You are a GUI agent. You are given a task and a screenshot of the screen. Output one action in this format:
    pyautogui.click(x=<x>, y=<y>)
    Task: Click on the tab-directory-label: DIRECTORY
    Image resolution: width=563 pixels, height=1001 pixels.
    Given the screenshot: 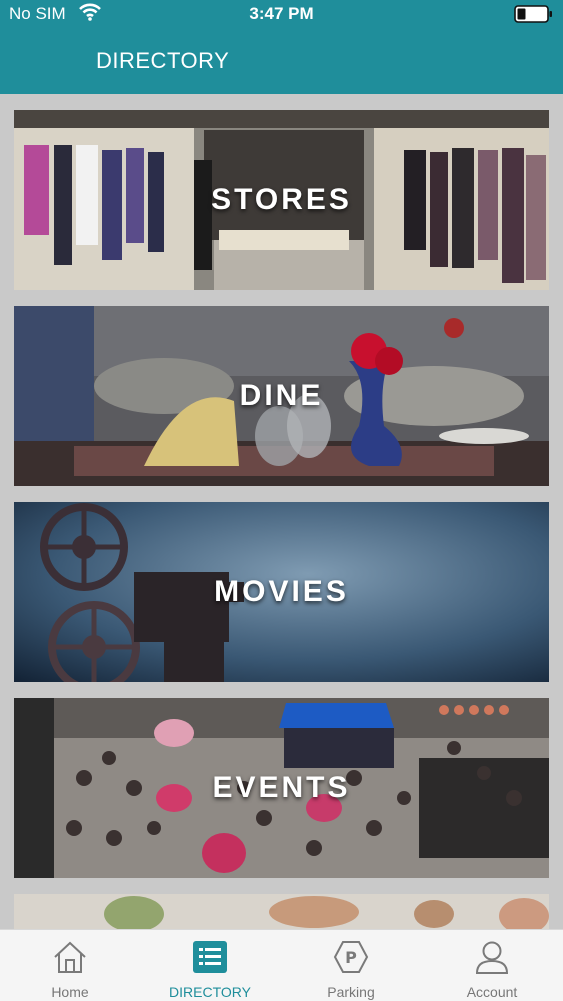 What is the action you would take?
    pyautogui.click(x=210, y=992)
    